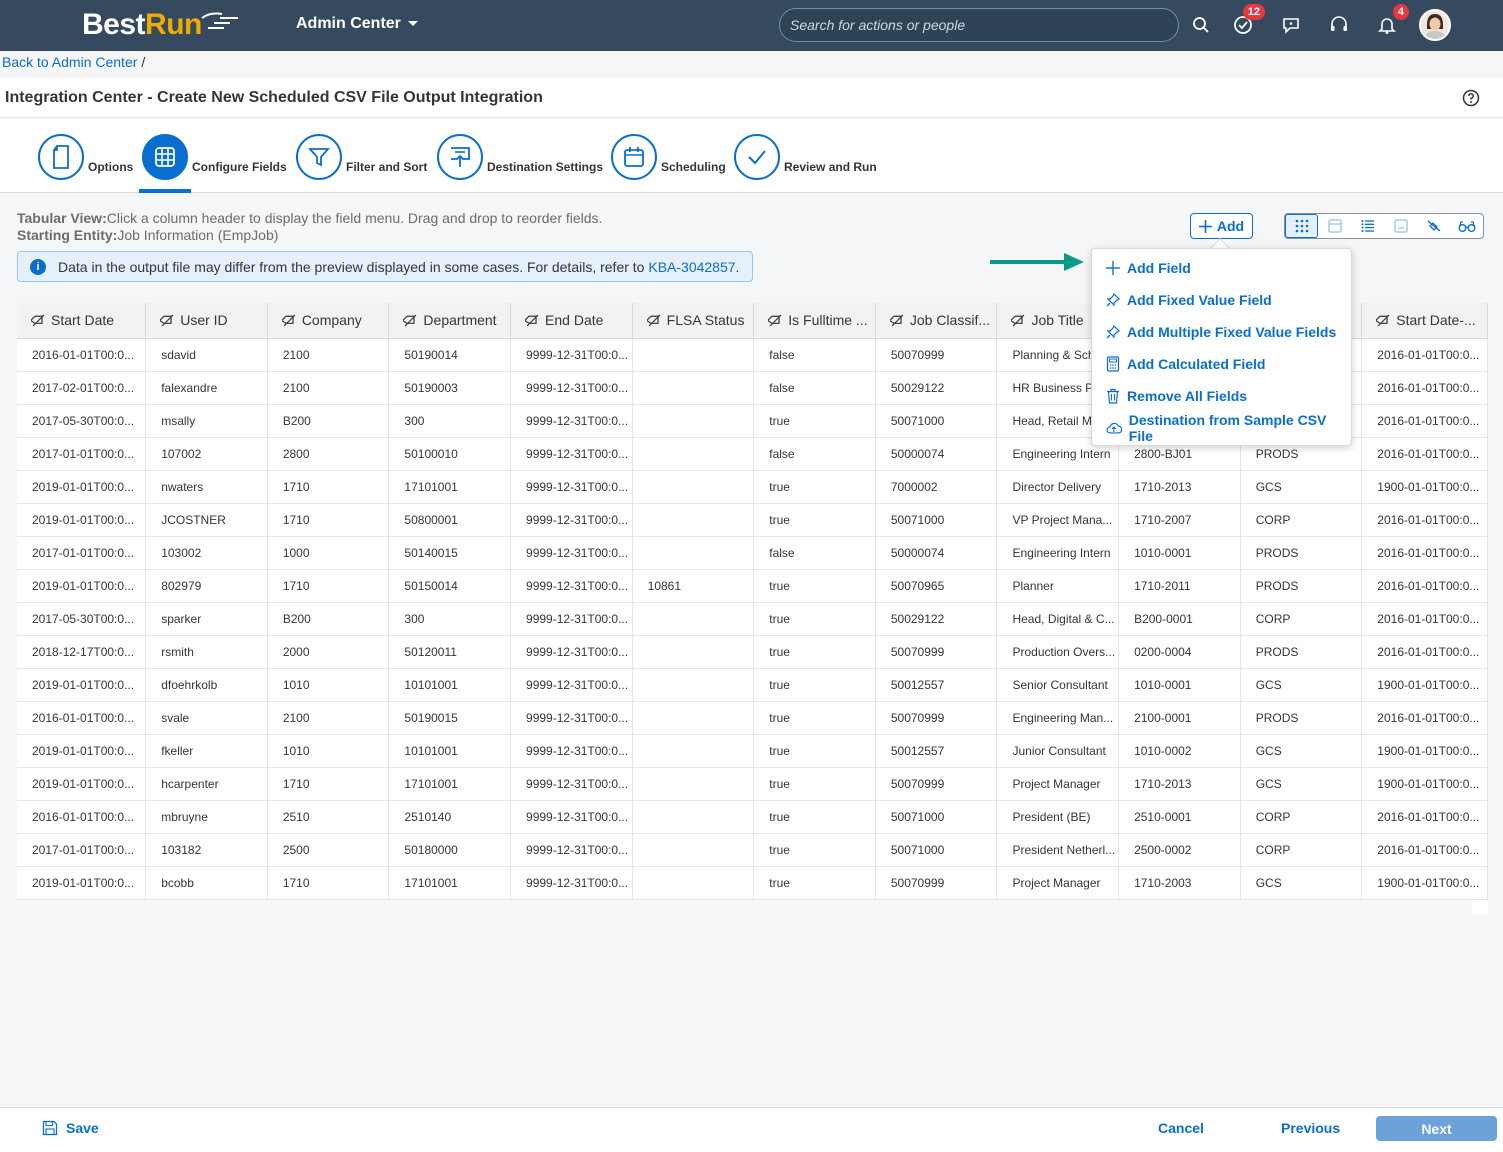 This screenshot has height=1152, width=1503. What do you see at coordinates (348, 23) in the screenshot?
I see `app-menu-label: Admin Center` at bounding box center [348, 23].